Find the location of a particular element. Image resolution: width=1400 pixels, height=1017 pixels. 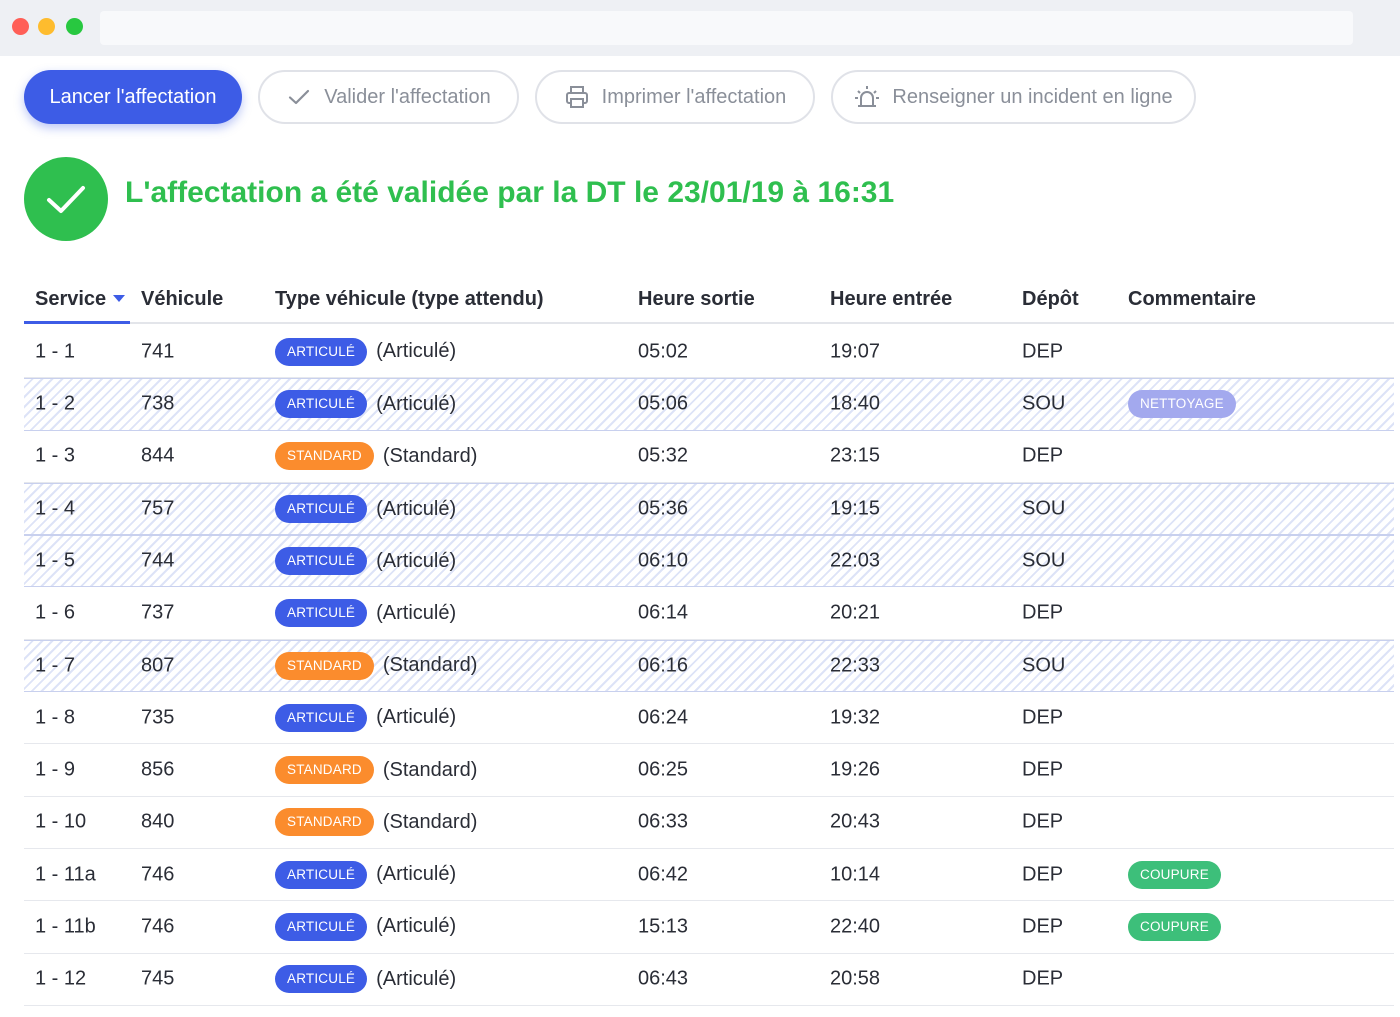

return-time-cell: 18:40 is located at coordinates (855, 403).